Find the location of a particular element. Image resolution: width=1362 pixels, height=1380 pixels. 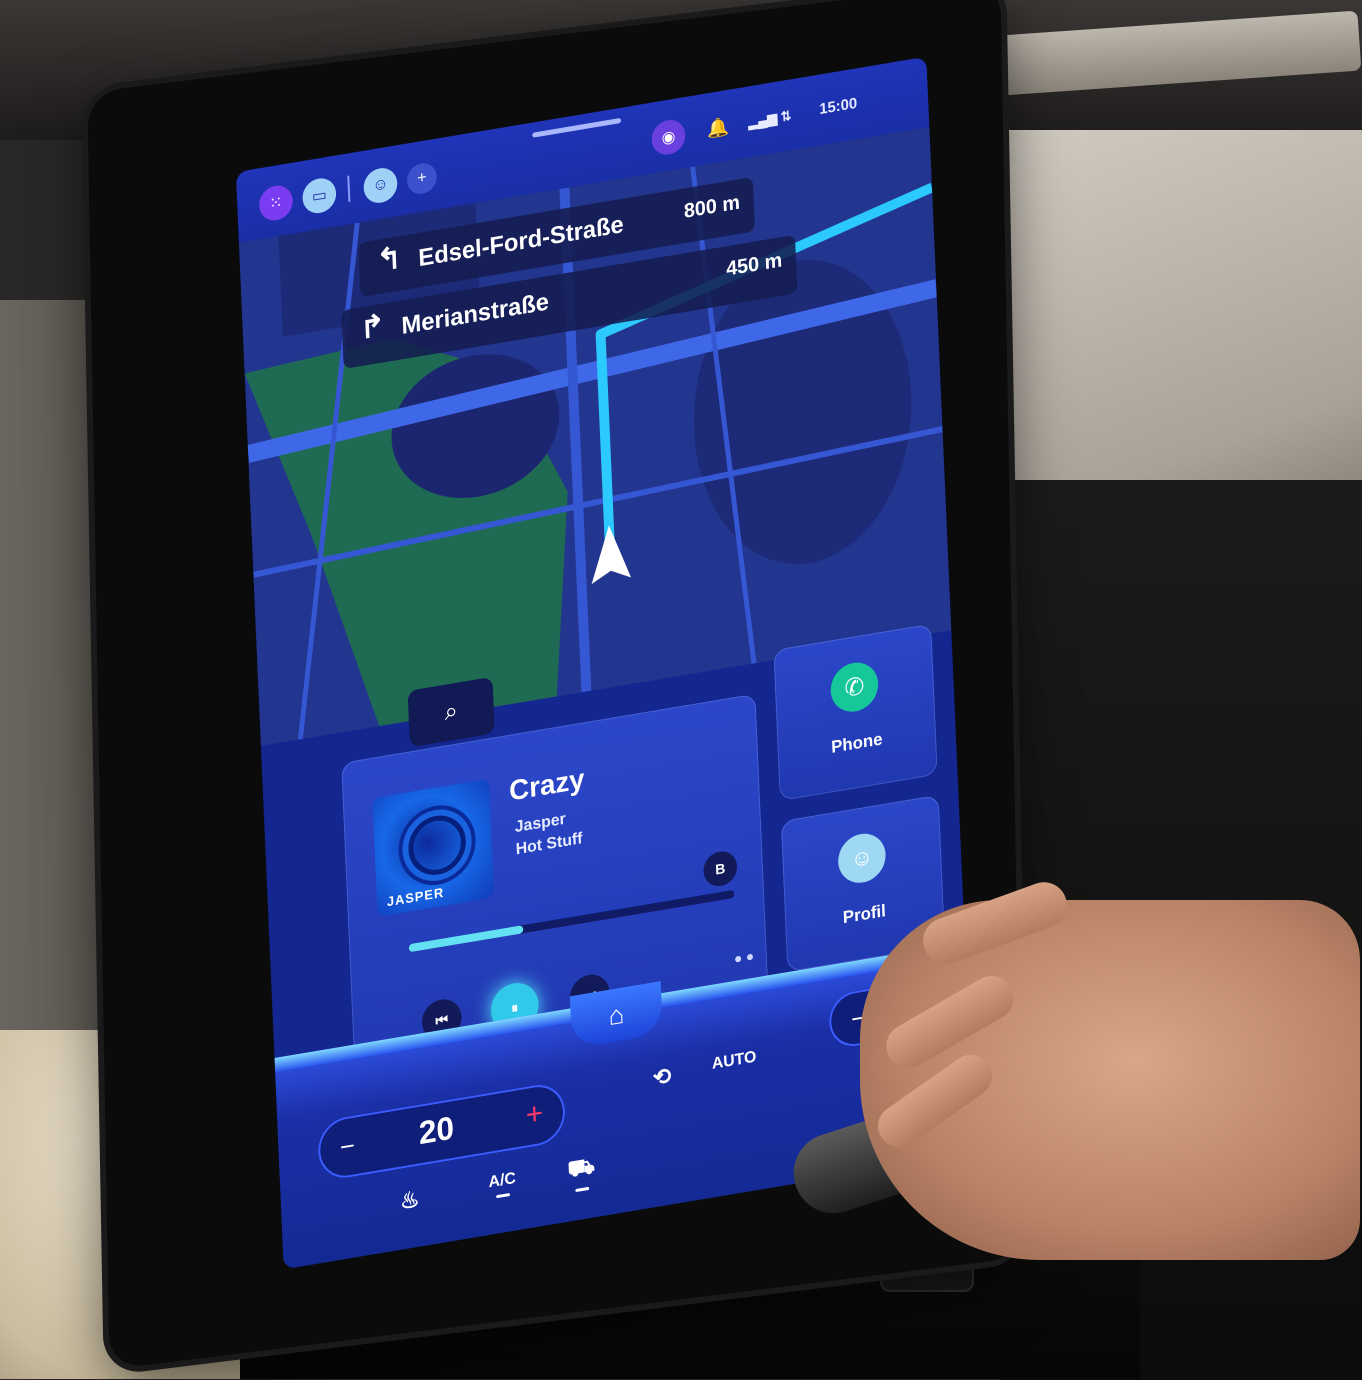

turn-left-icon: ↰ is located at coordinates (389, 259).